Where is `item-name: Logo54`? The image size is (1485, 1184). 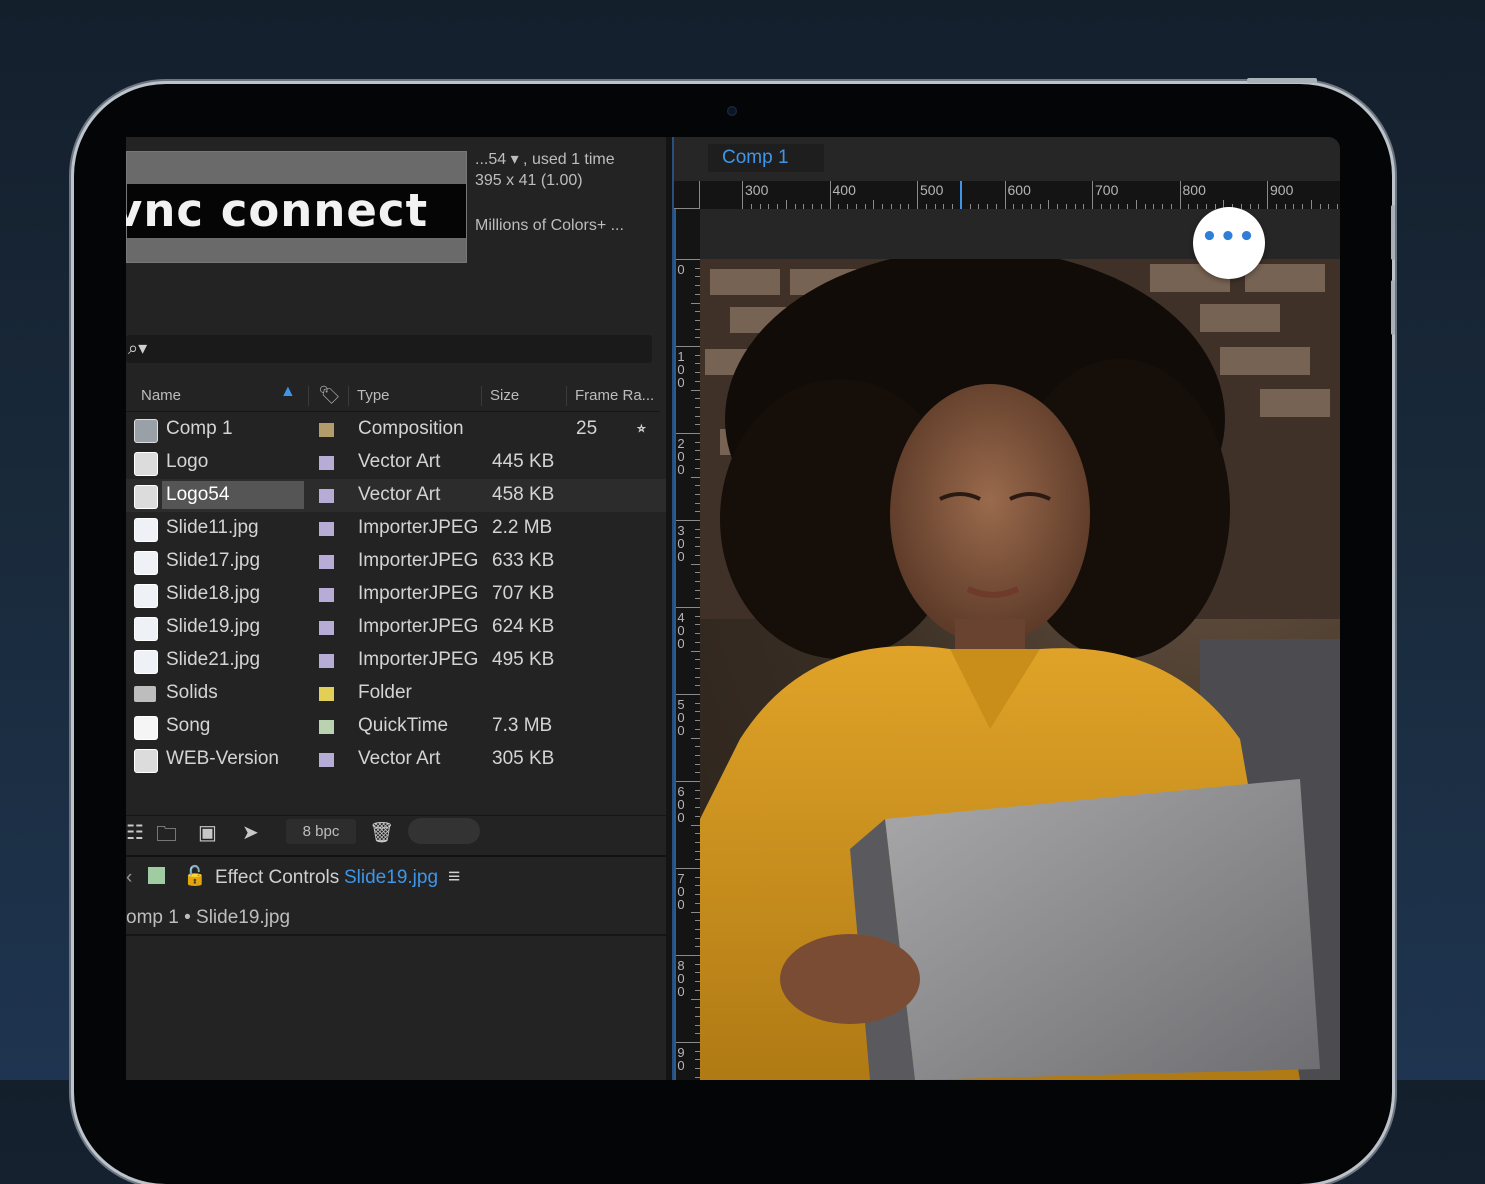 item-name: Logo54 is located at coordinates (233, 495).